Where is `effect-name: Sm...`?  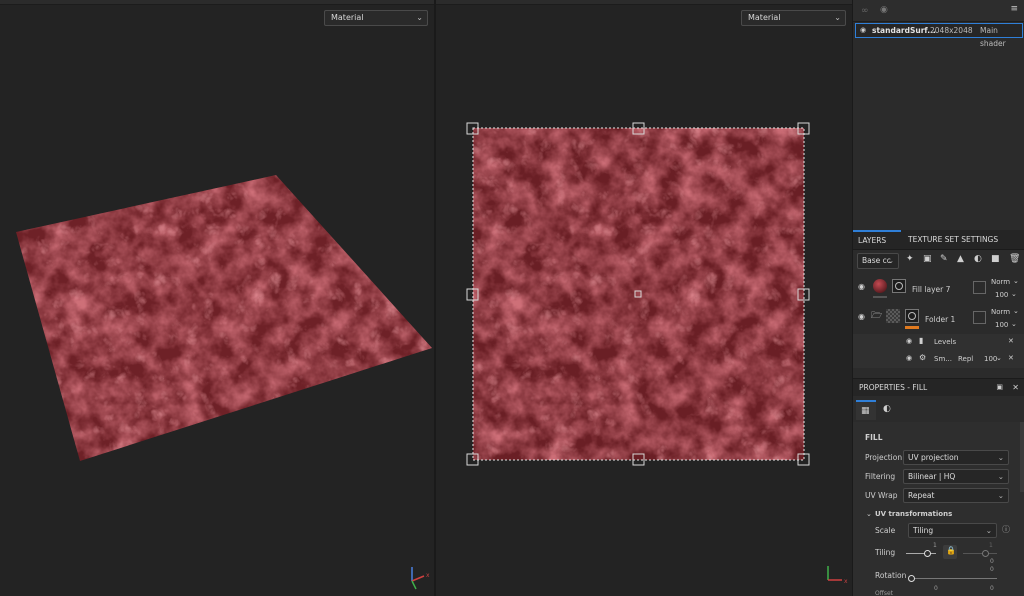 effect-name: Sm... is located at coordinates (943, 359).